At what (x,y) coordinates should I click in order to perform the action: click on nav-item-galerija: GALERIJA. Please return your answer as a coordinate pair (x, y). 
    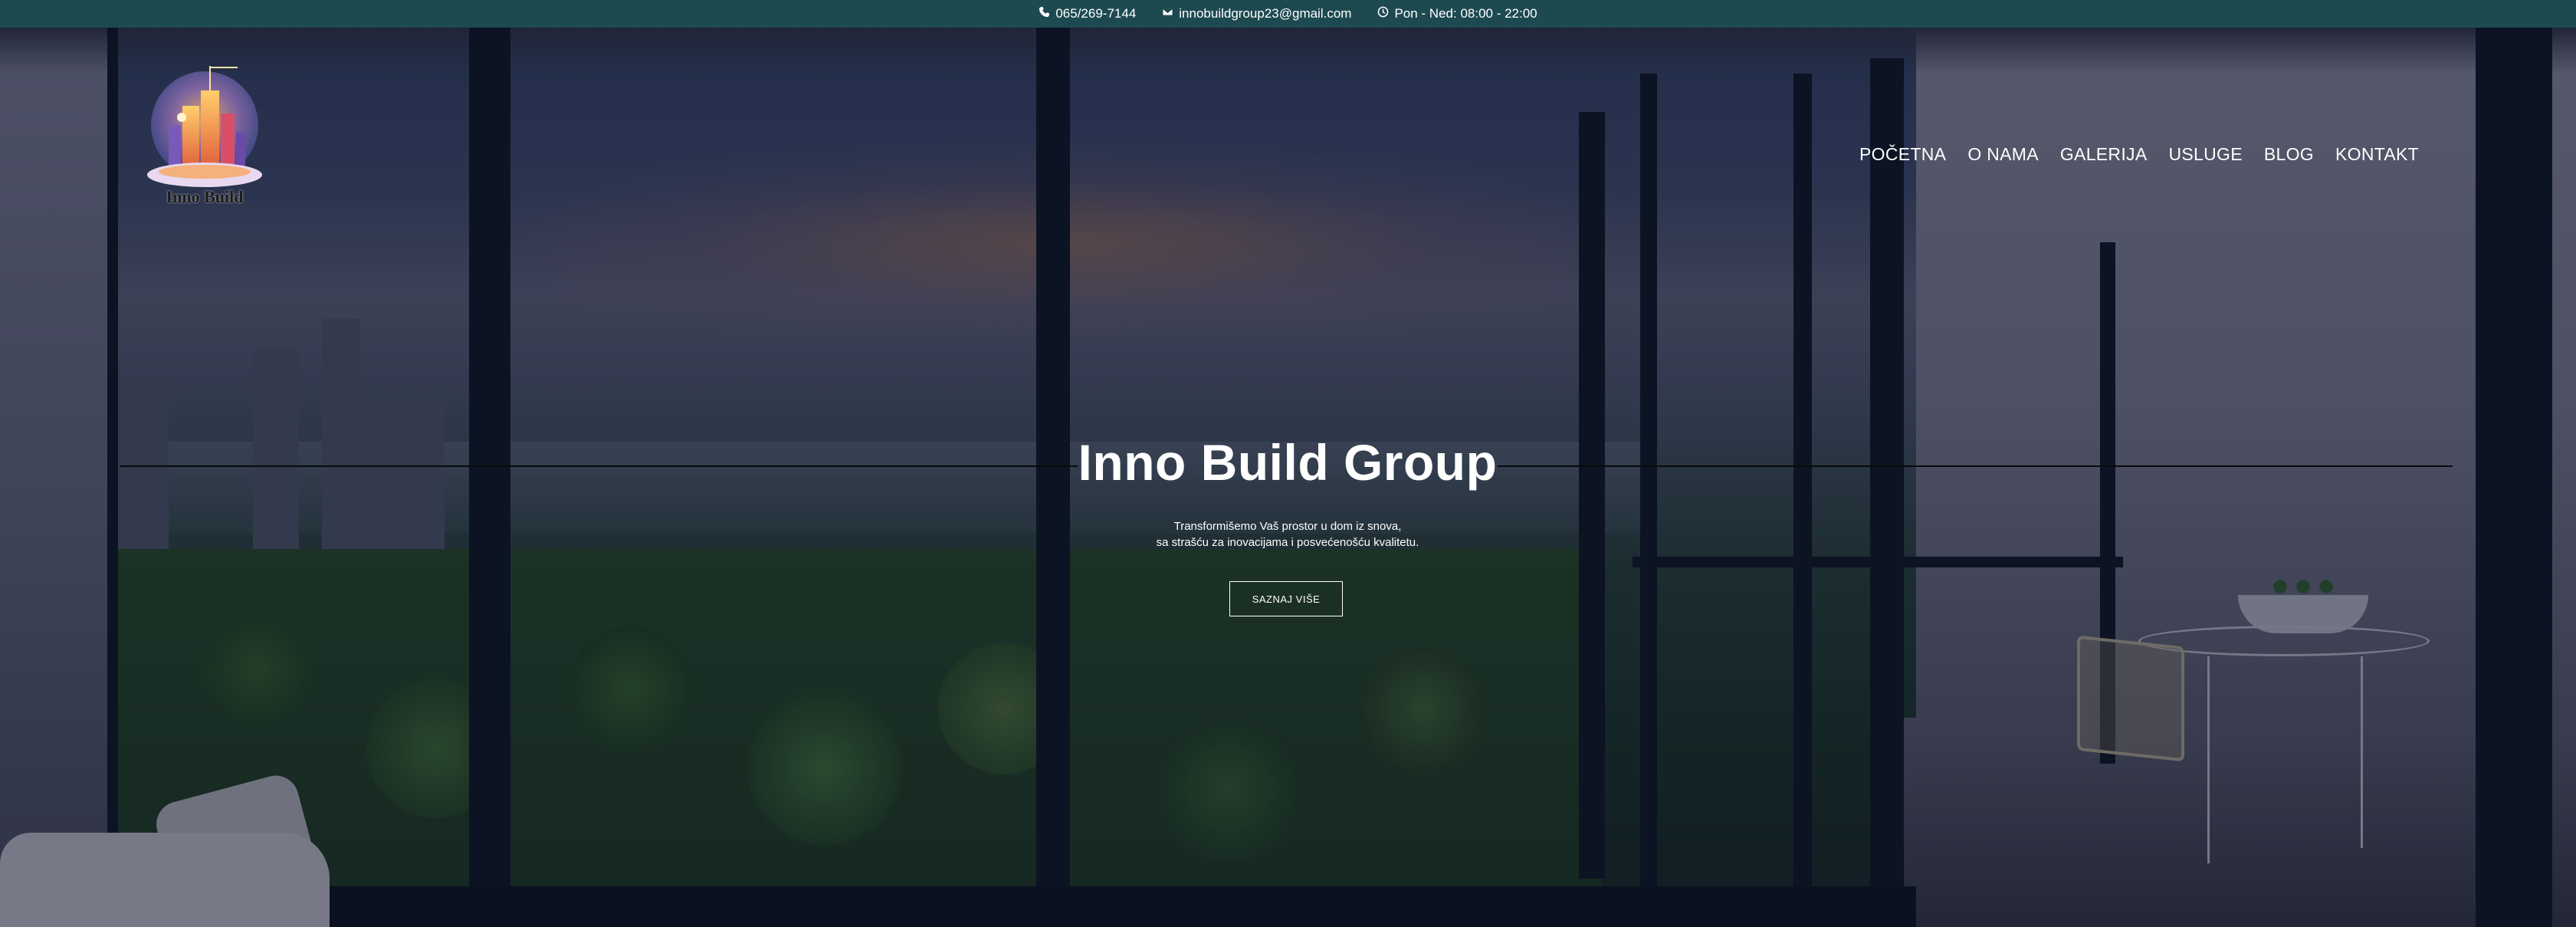
    Looking at the image, I should click on (2104, 154).